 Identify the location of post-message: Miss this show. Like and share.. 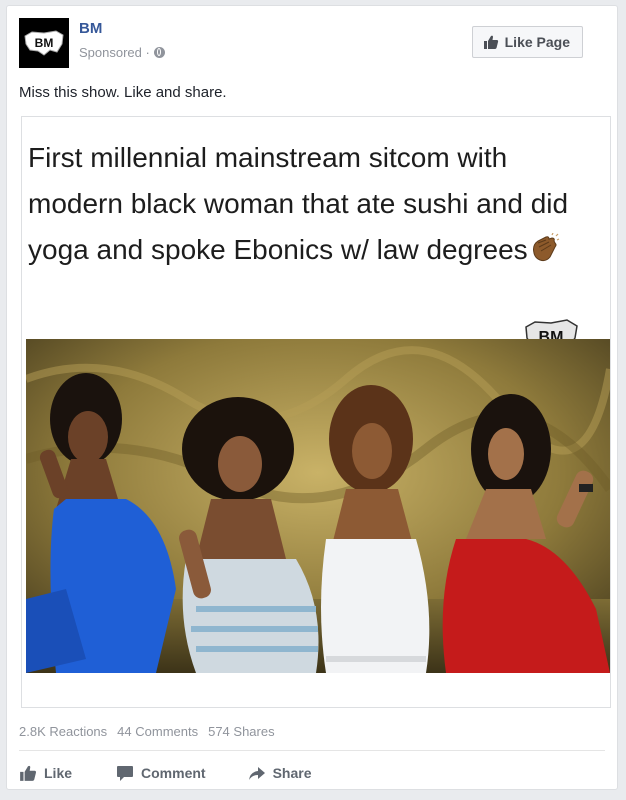
(123, 92).